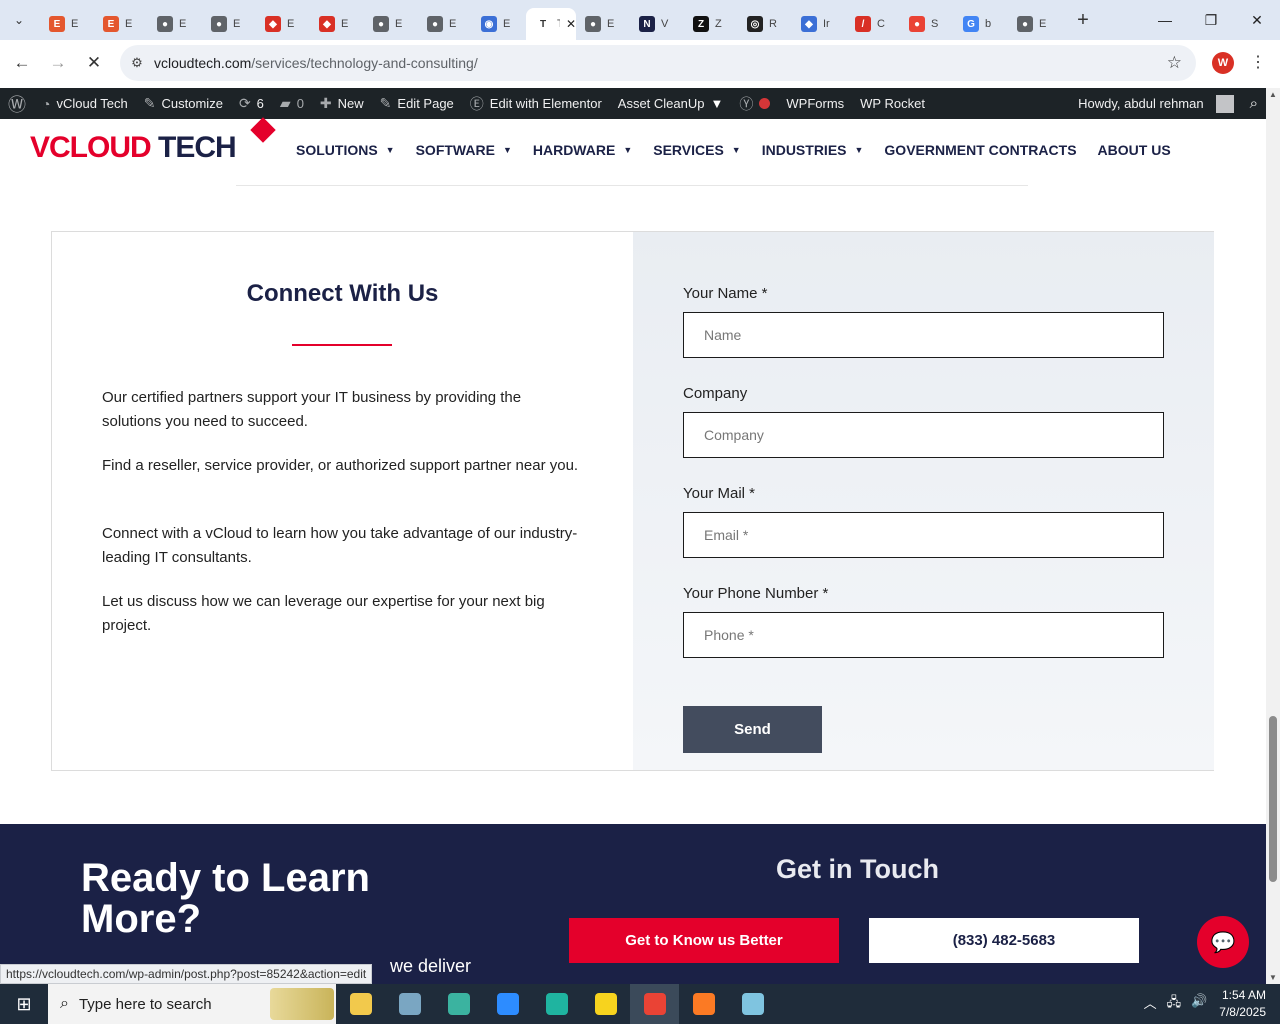 The height and width of the screenshot is (1024, 1280). What do you see at coordinates (558, 24) in the screenshot?
I see `tab-title: Te` at bounding box center [558, 24].